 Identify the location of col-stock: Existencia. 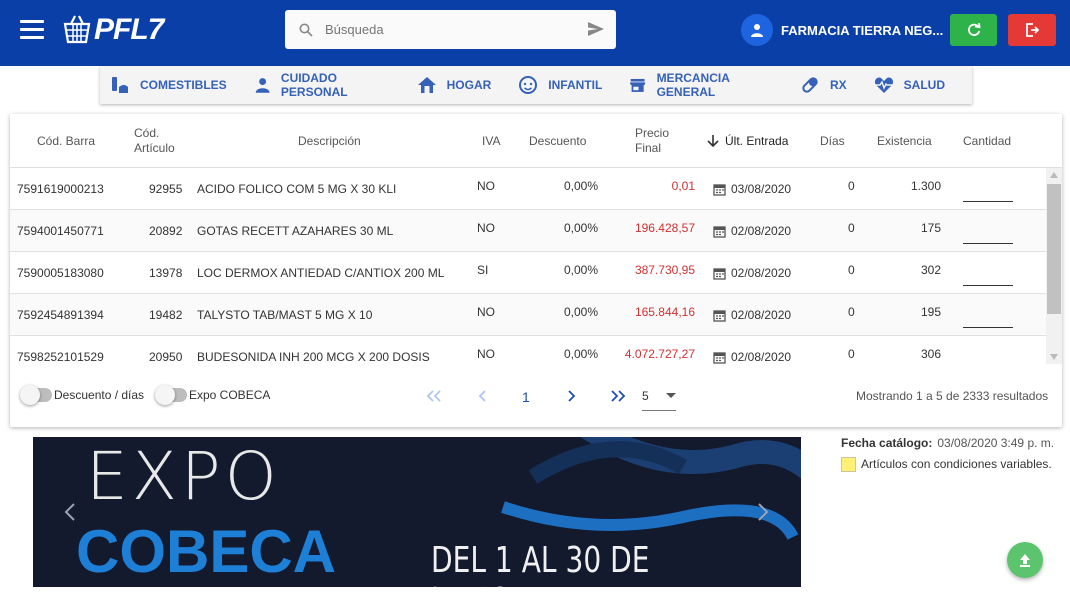
(904, 141).